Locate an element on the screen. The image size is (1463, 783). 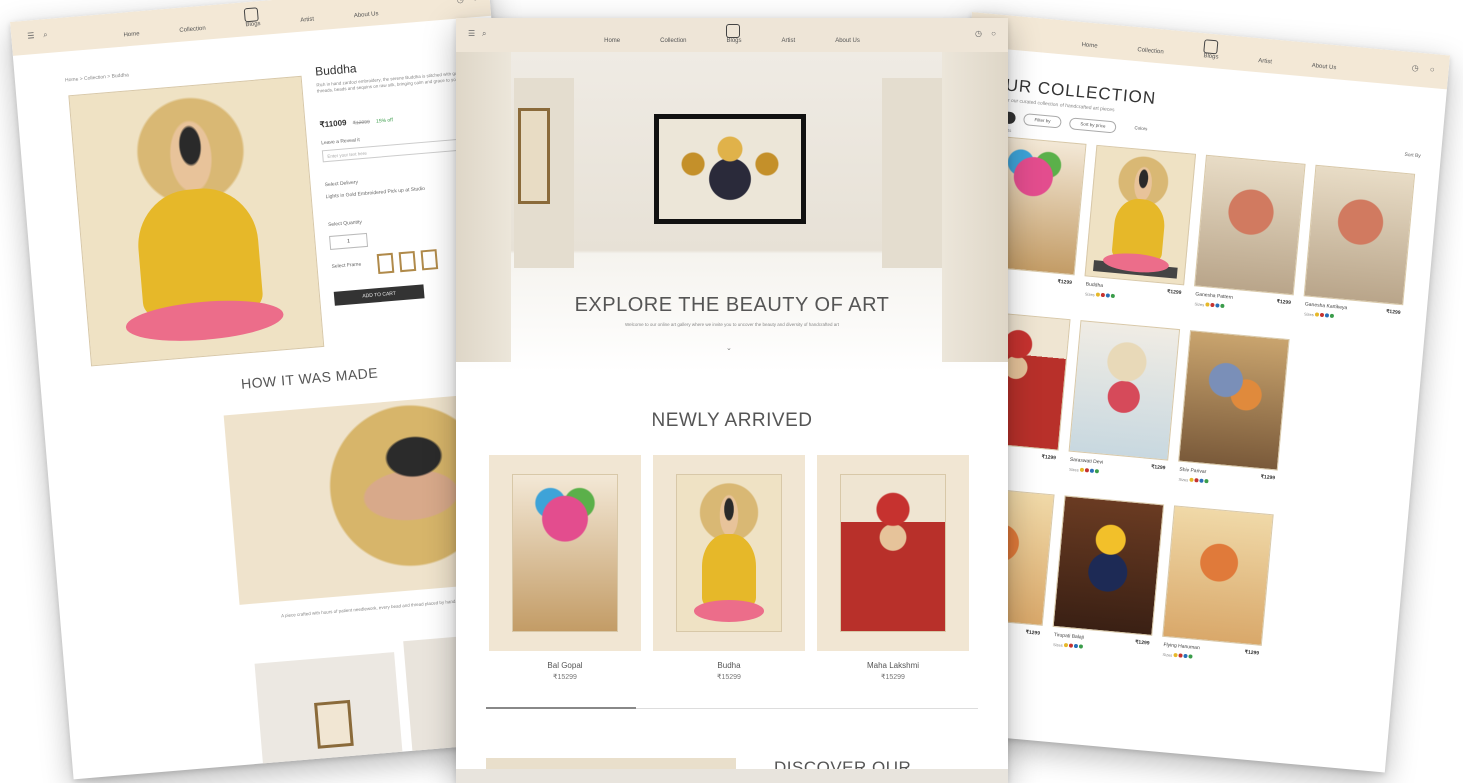
product-name: Shiv Parivar is located at coordinates (1192, 471).